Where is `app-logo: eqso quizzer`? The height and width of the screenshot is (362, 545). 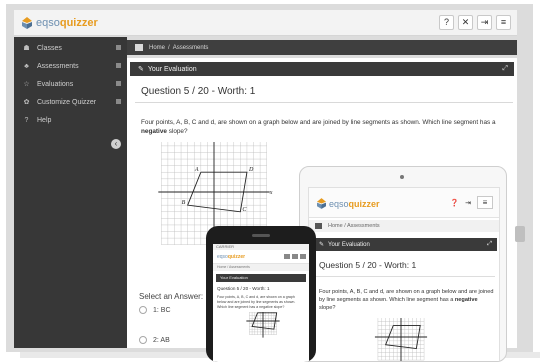
app-logo: eqso quizzer is located at coordinates (60, 23).